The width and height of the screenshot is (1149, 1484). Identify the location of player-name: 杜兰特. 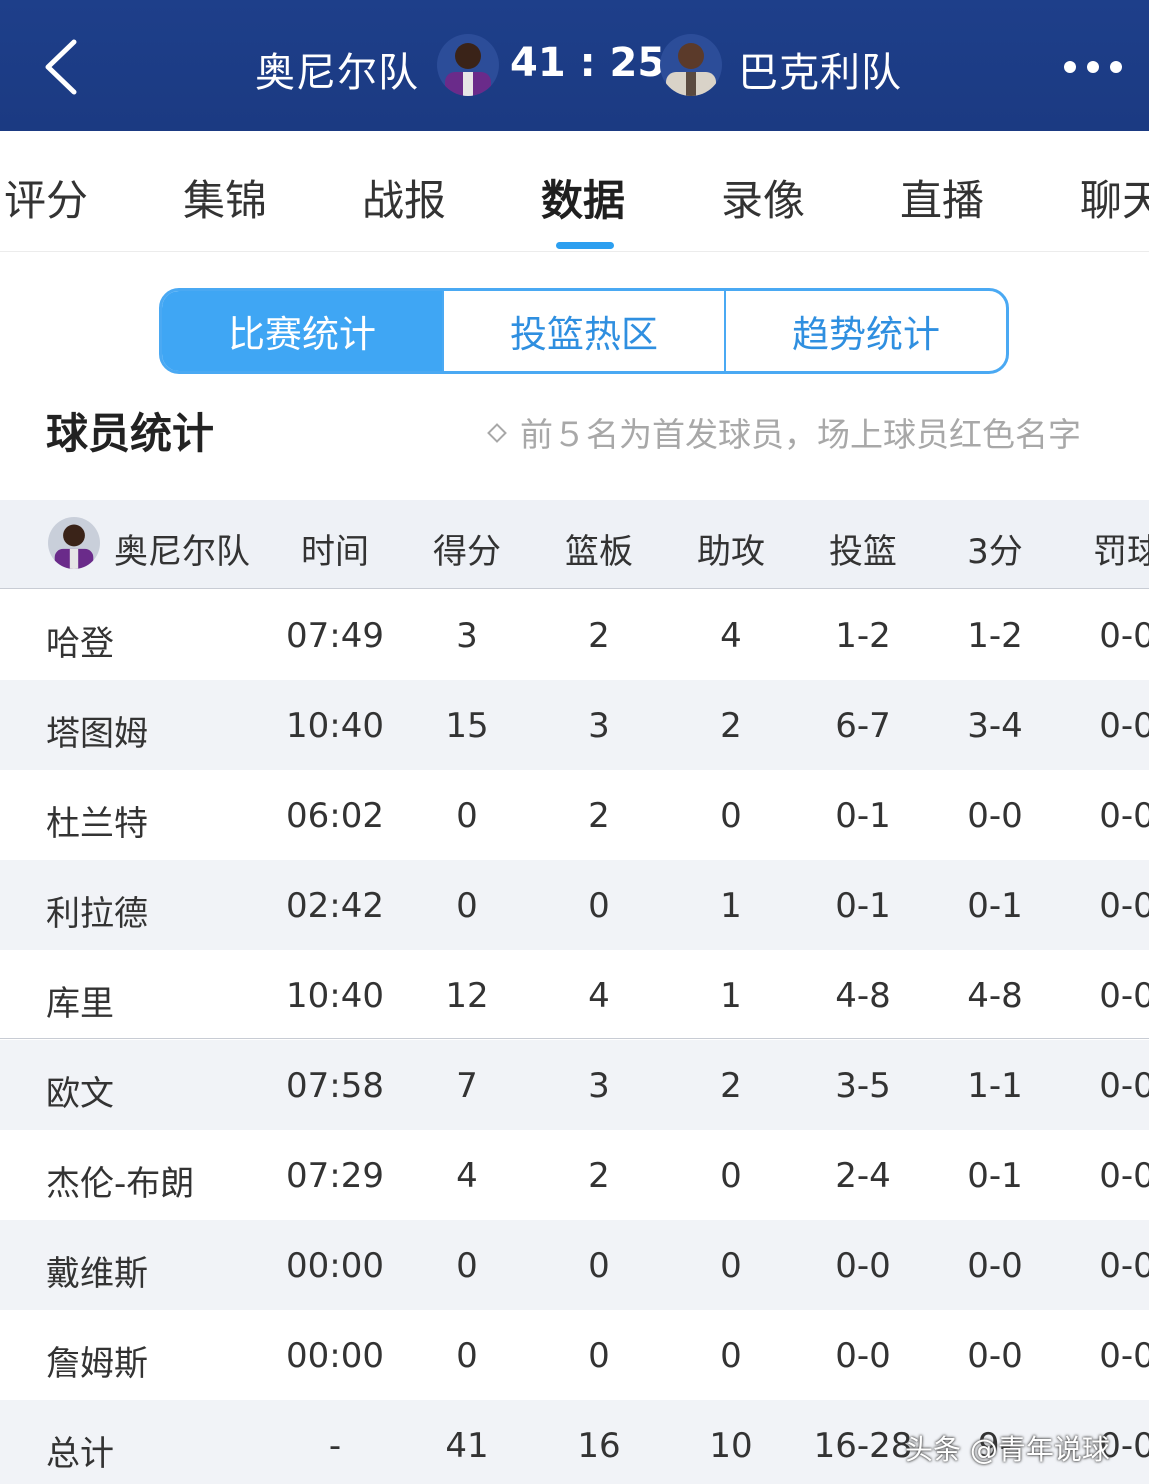
(97, 824).